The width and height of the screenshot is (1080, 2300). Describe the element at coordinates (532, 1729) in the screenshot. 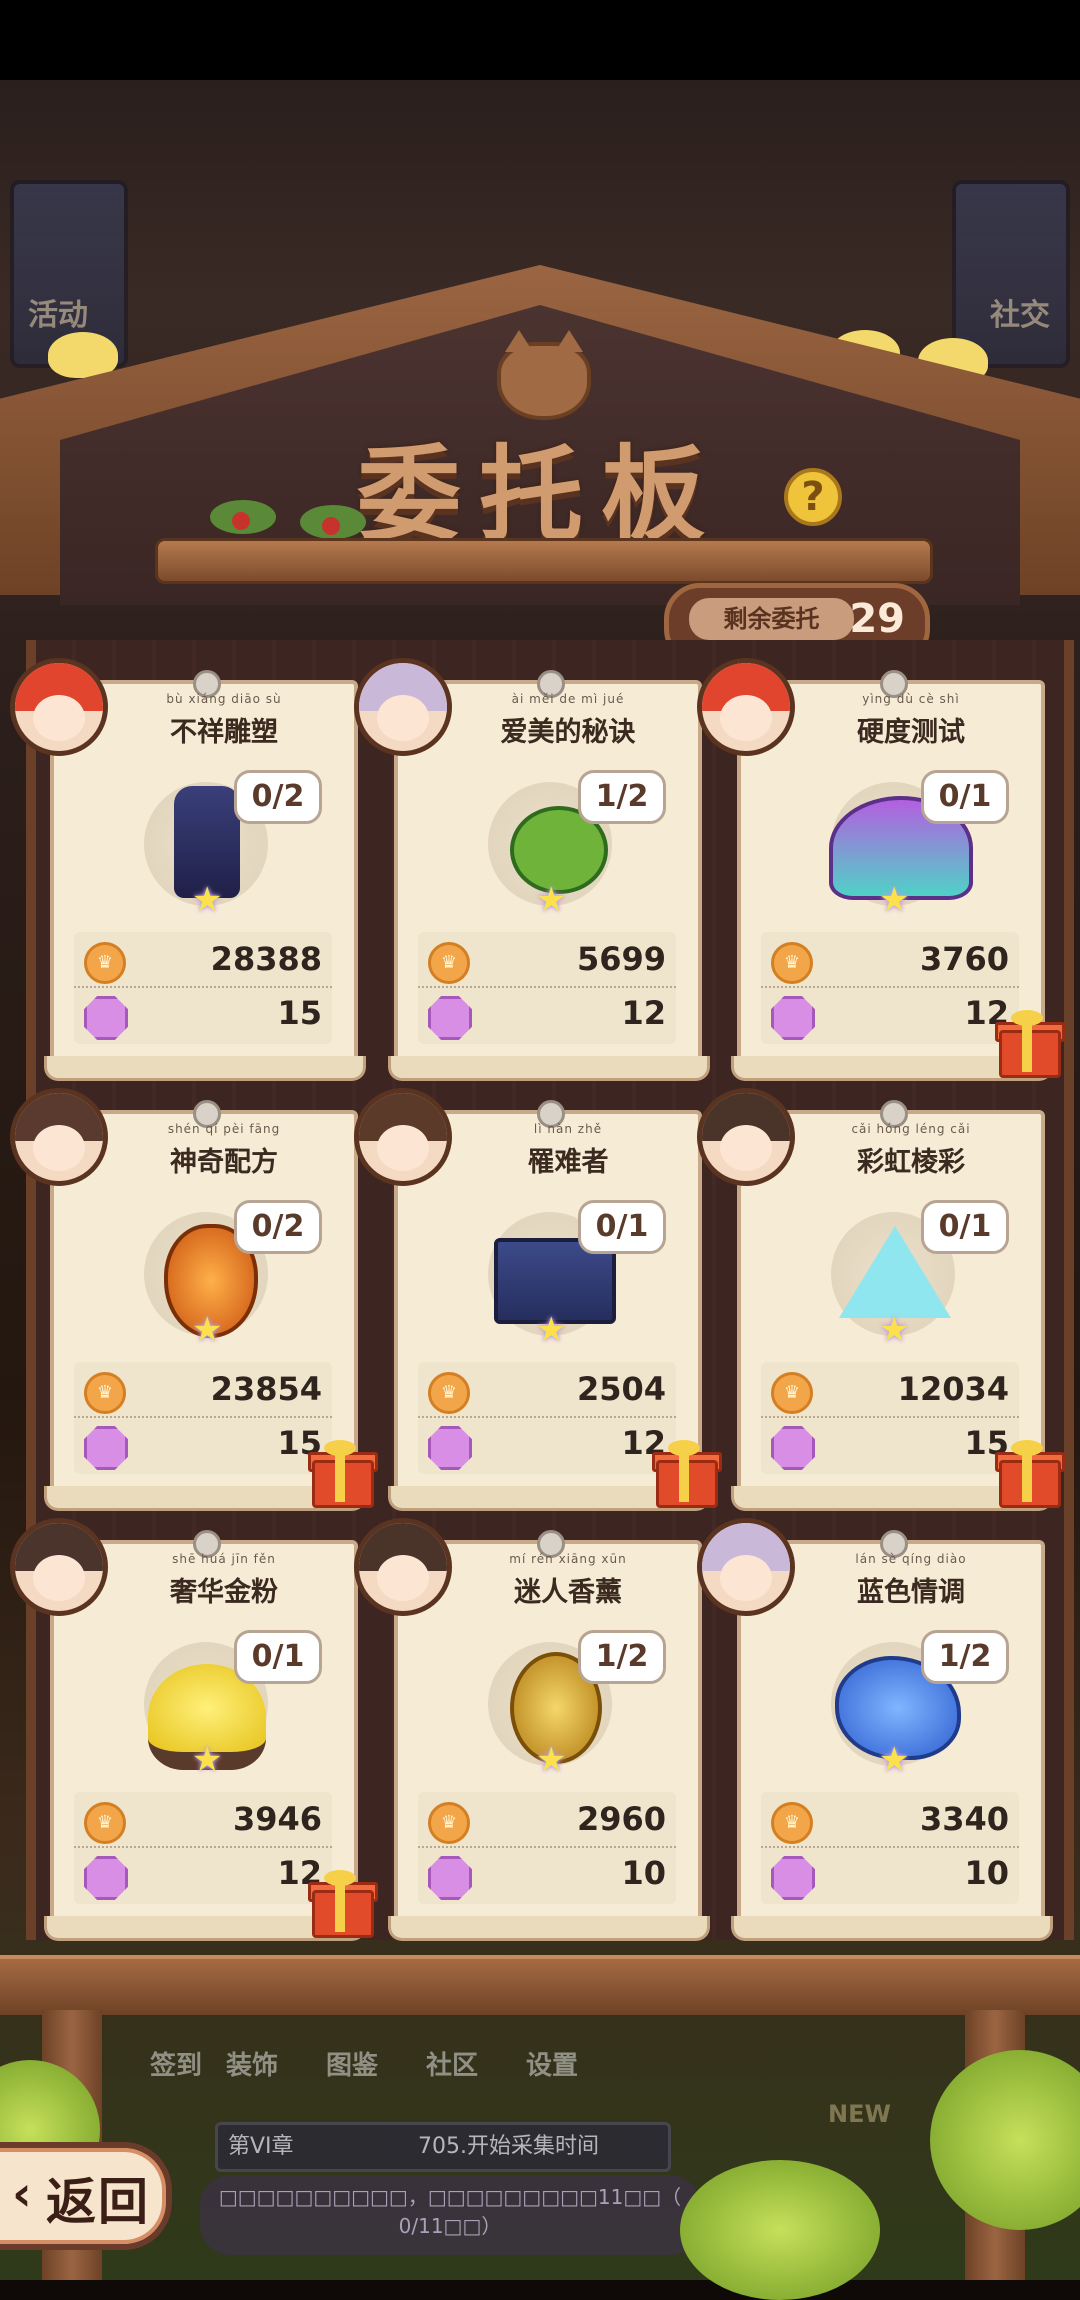

I see `commission-card: mí rén xiāng xūn 迷人香薰 ★ 1/2 ♛ 2960 10` at that location.